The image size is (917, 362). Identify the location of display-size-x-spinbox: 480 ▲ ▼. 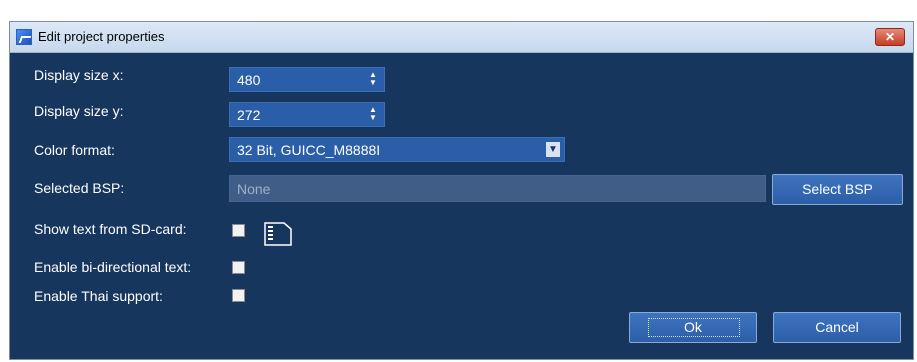
(307, 79).